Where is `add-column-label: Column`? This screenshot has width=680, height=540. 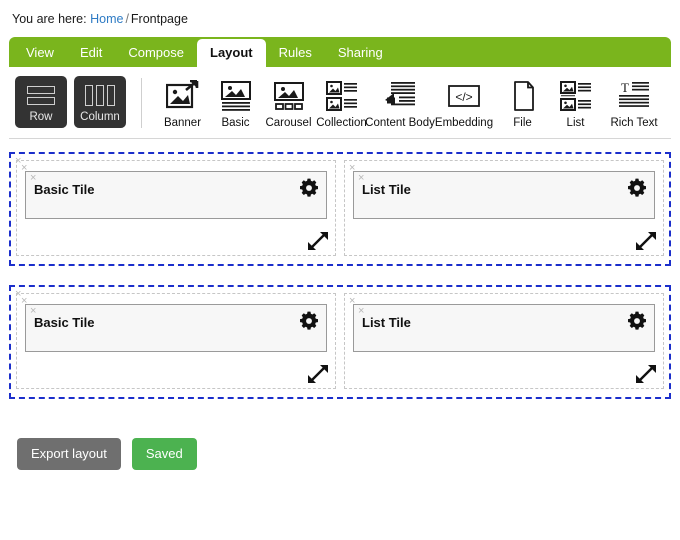 add-column-label: Column is located at coordinates (100, 117).